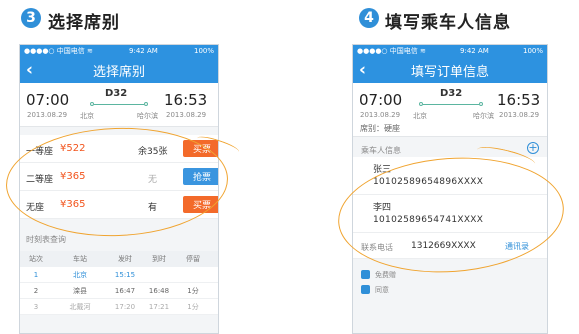  I want to click on nav-title: 填写订单信息, so click(449, 72).